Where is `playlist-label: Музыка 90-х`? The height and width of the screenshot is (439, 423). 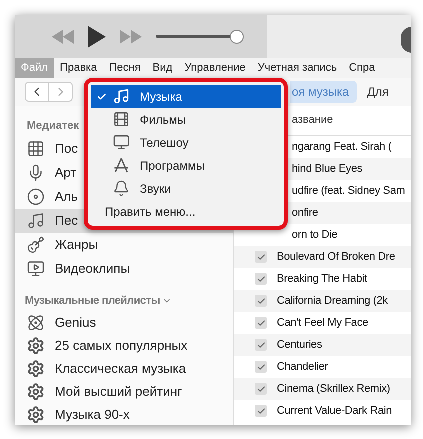
playlist-label: Музыка 90-х is located at coordinates (92, 415).